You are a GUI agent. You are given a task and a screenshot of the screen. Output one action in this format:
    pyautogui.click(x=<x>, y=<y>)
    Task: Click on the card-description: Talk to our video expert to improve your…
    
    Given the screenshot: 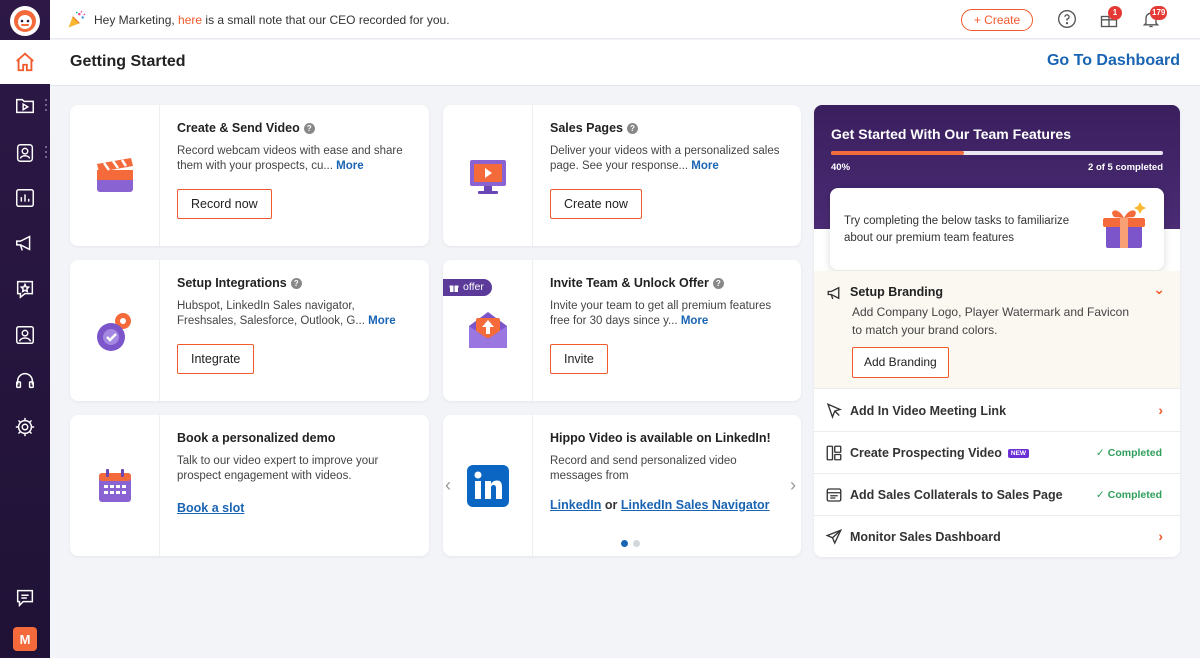 What is the action you would take?
    pyautogui.click(x=278, y=468)
    